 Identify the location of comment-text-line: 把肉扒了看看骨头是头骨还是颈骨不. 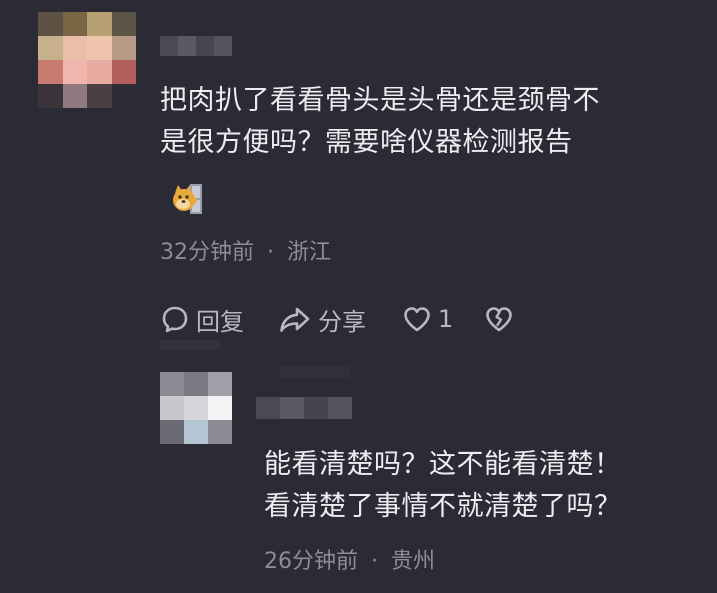
(380, 100).